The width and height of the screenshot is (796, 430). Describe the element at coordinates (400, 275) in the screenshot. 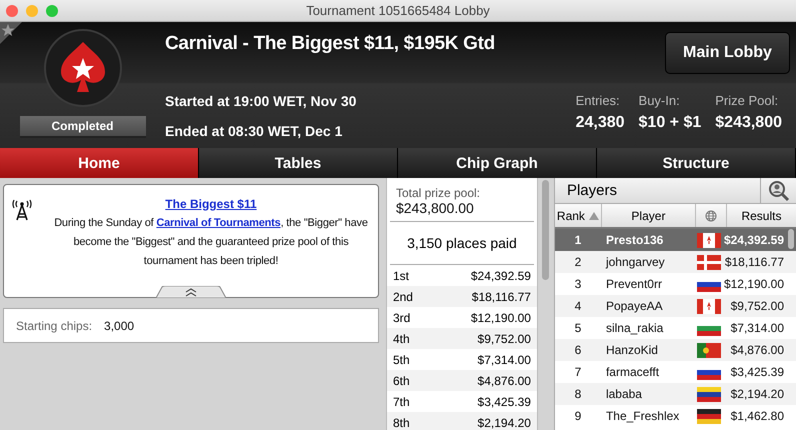

I see `prize-place: 1st` at that location.